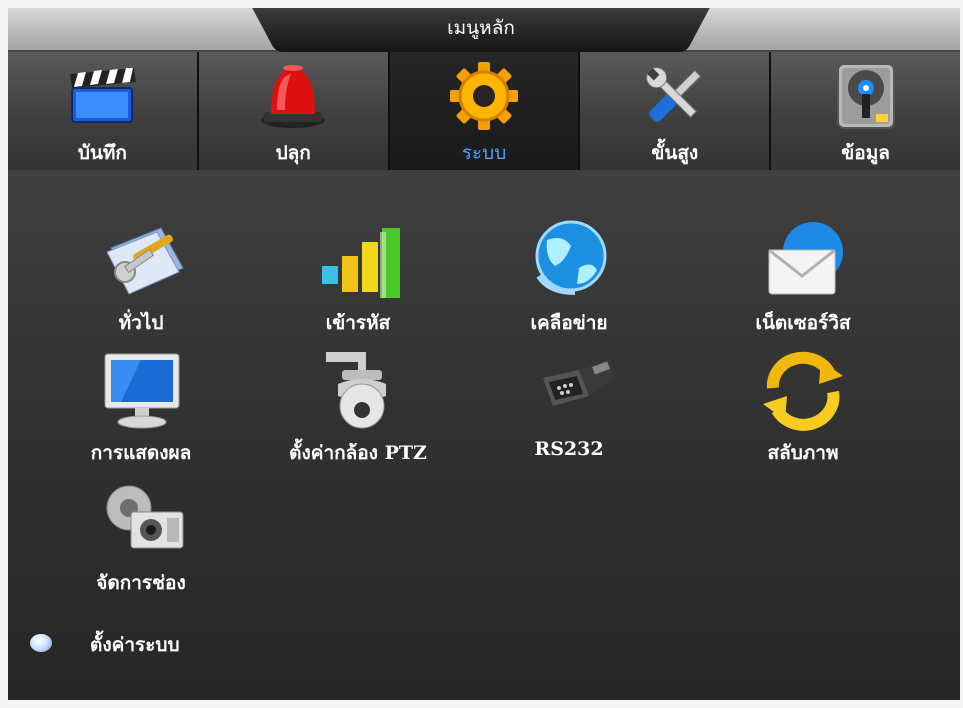  Describe the element at coordinates (803, 453) in the screenshot. I see `menu-item-label: สลับภาพ` at that location.